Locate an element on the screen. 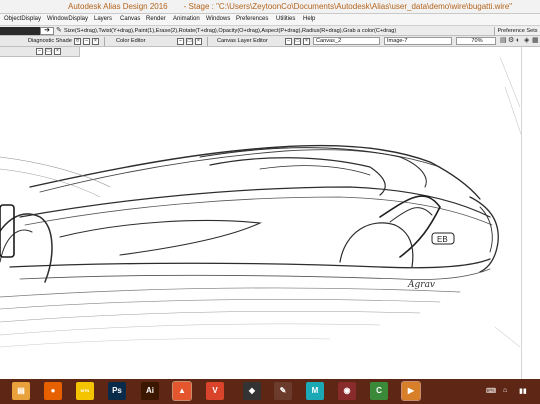  image-name-field: Image-7 is located at coordinates (418, 41).